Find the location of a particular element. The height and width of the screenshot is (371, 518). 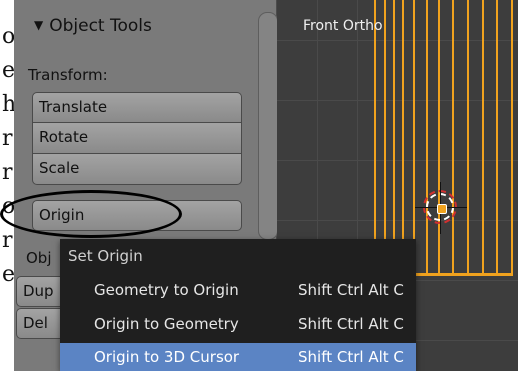

panel-header: ▼ Object Tools is located at coordinates (93, 26).